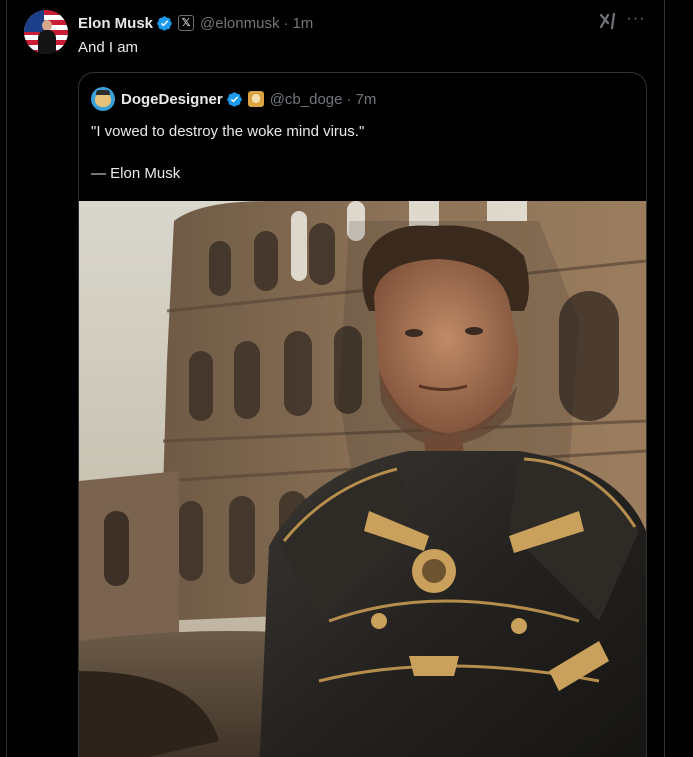  What do you see at coordinates (47, 37) in the screenshot?
I see `avatar-figure` at bounding box center [47, 37].